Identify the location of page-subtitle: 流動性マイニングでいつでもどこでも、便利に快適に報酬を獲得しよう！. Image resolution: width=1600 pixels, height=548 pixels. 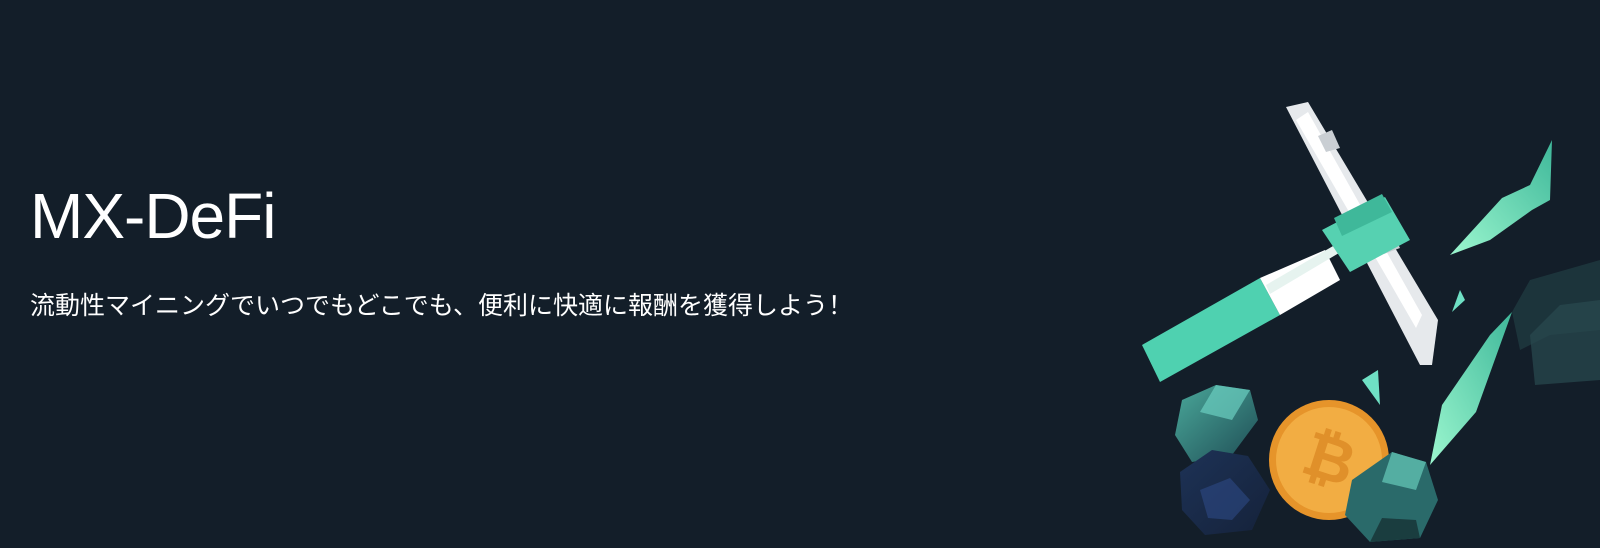
(442, 305).